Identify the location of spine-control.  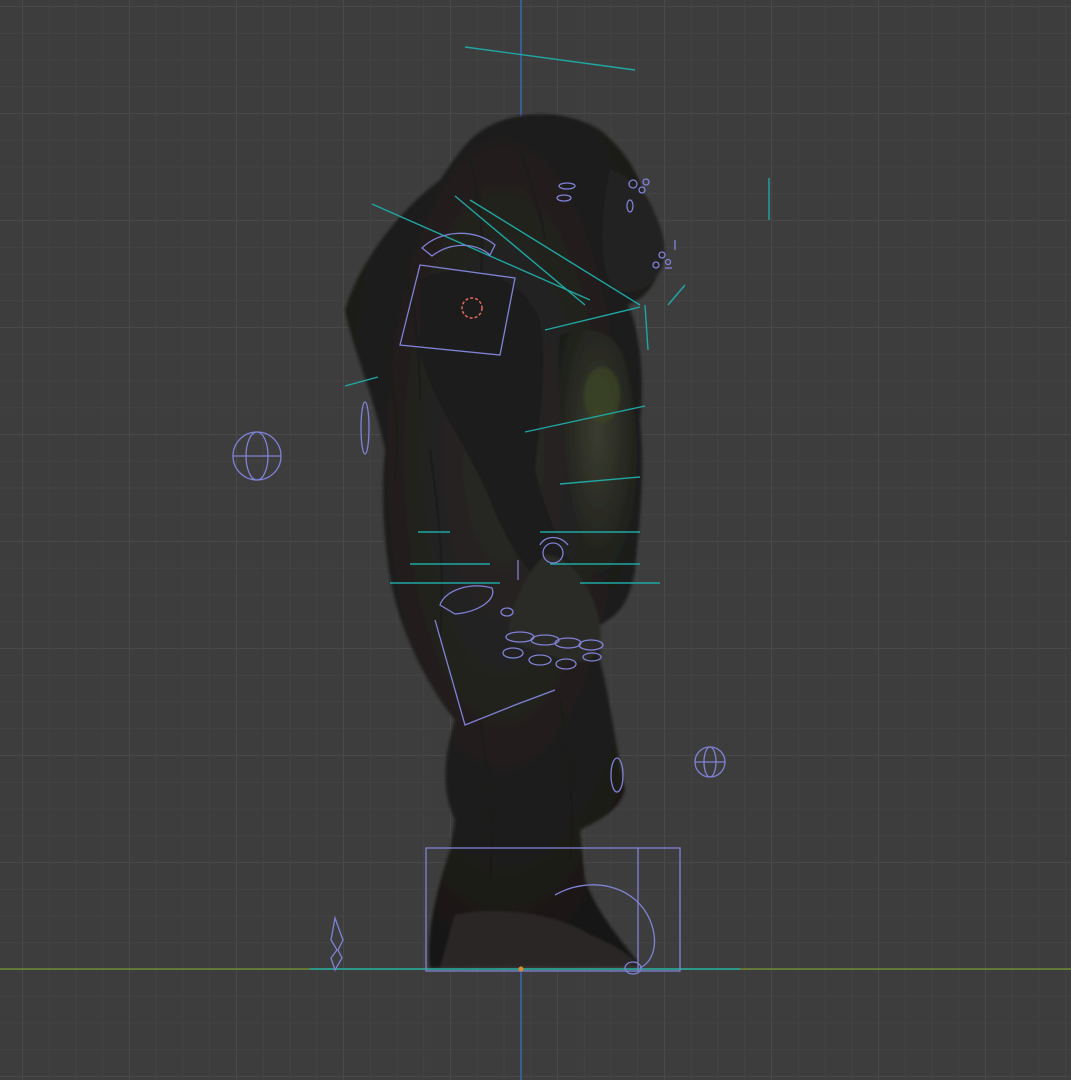
(365, 428).